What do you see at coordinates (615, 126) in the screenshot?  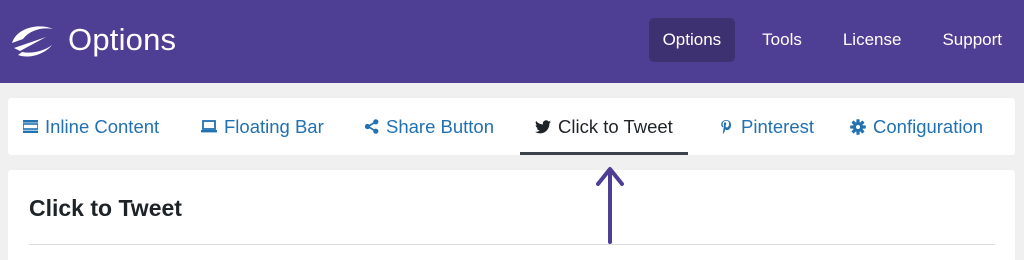 I see `tab-label: Click to Tweet` at bounding box center [615, 126].